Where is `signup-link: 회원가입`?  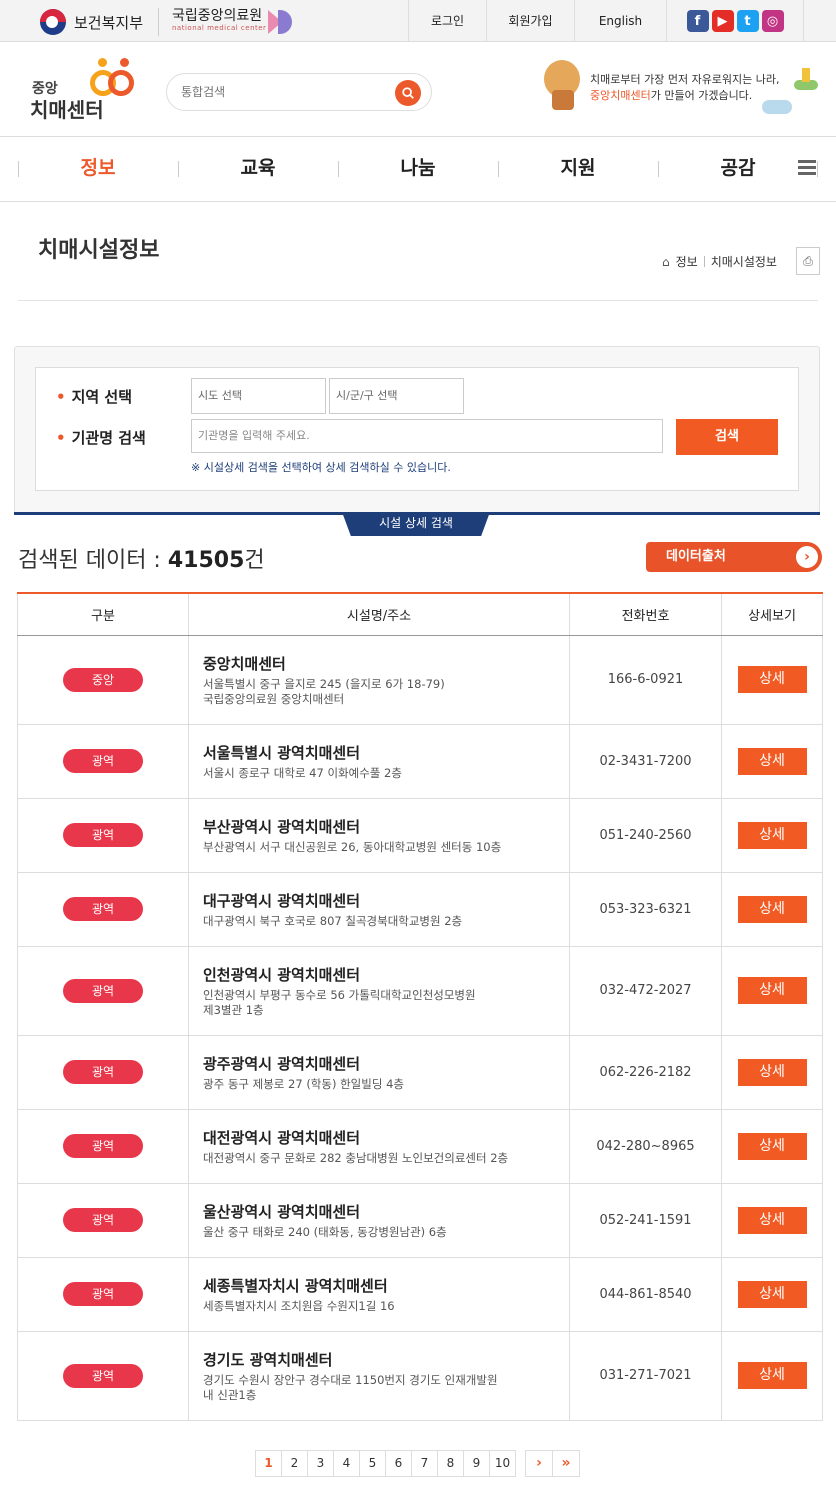 signup-link: 회원가입 is located at coordinates (530, 21).